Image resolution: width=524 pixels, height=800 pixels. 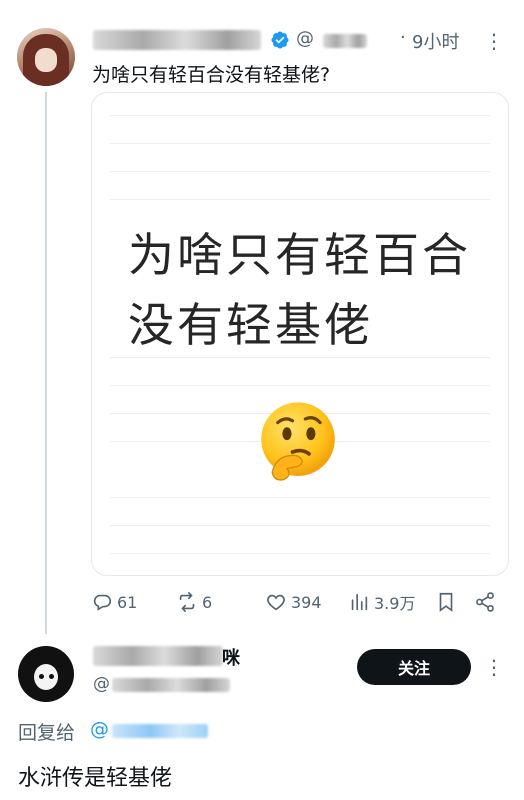 I want to click on like-button: 394, so click(x=293, y=602).